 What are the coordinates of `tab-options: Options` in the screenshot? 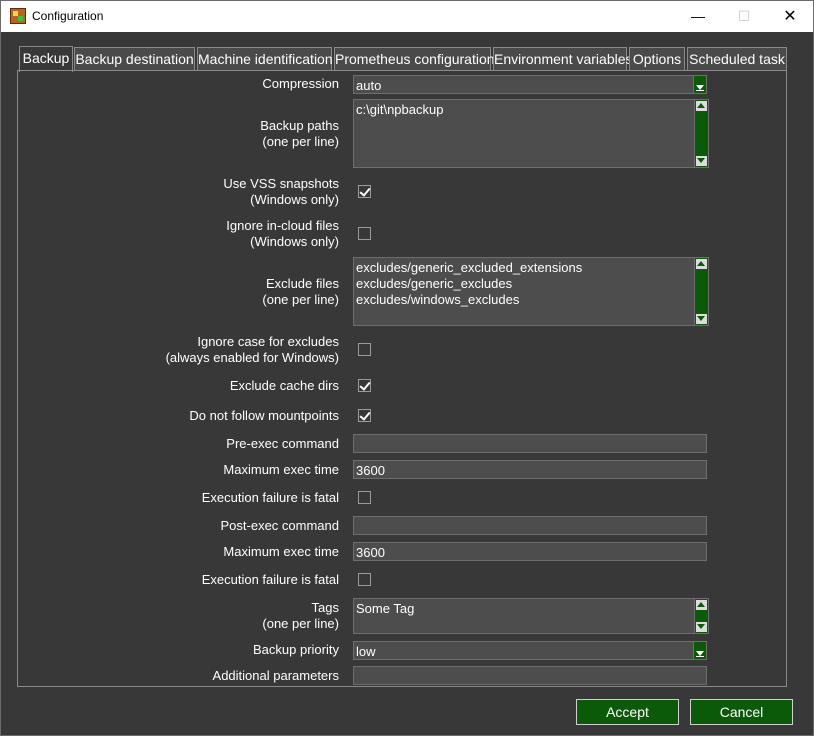 It's located at (657, 59).